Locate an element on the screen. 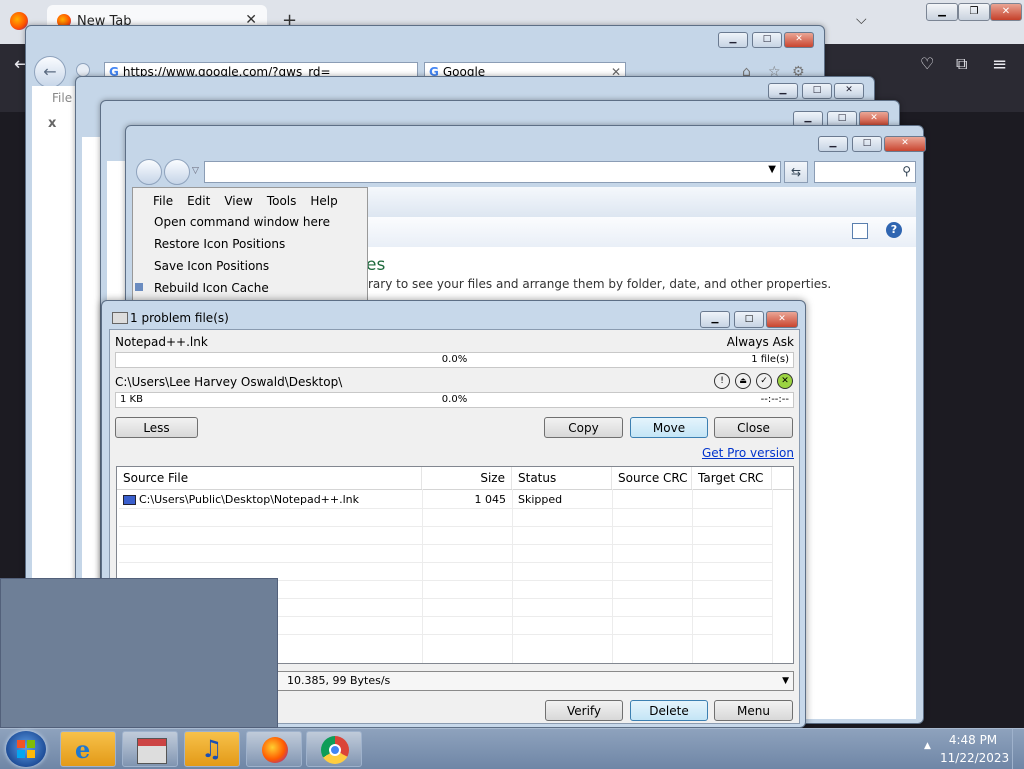  taskbar-file-manager is located at coordinates (150, 749).